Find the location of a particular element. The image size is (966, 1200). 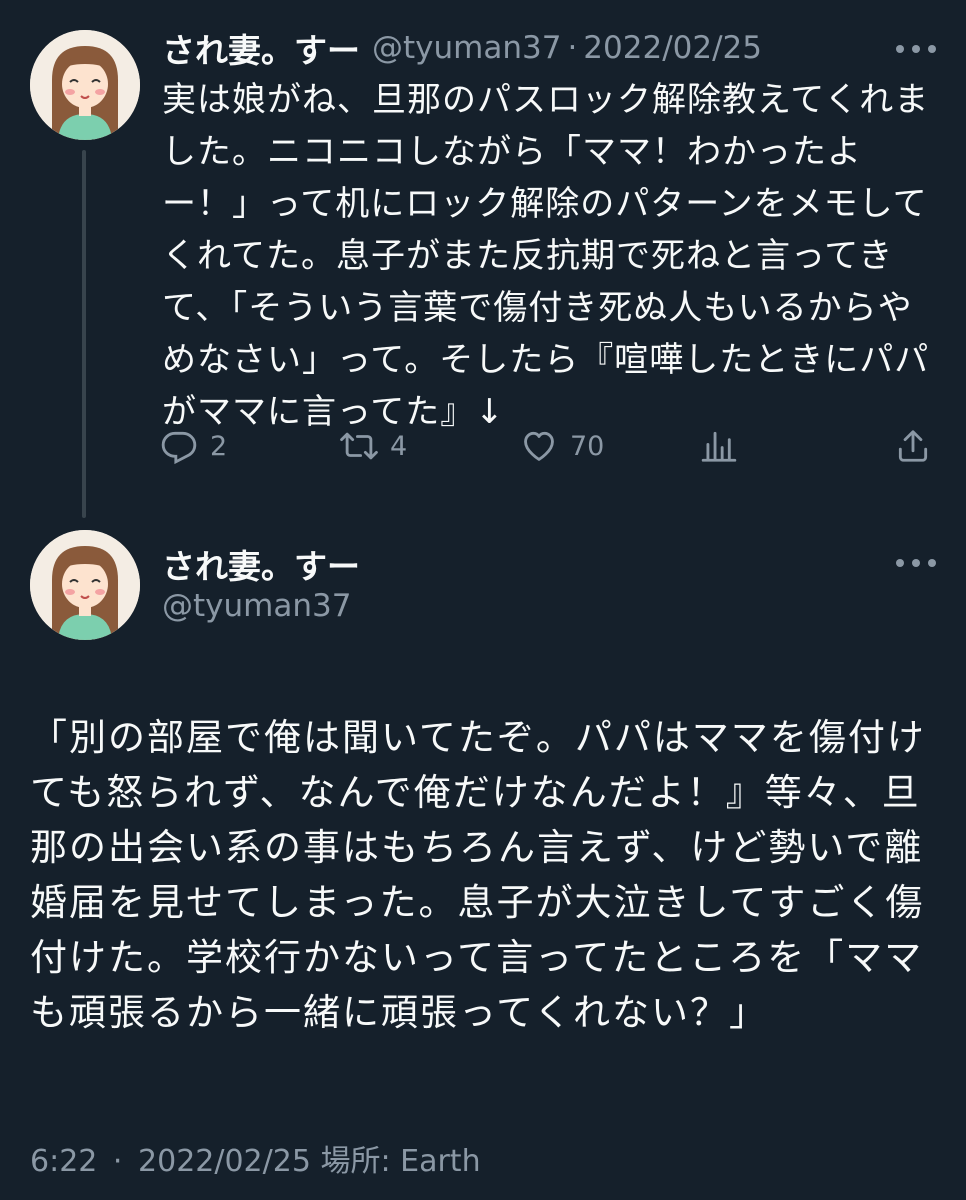

like-icon is located at coordinates (539, 446).